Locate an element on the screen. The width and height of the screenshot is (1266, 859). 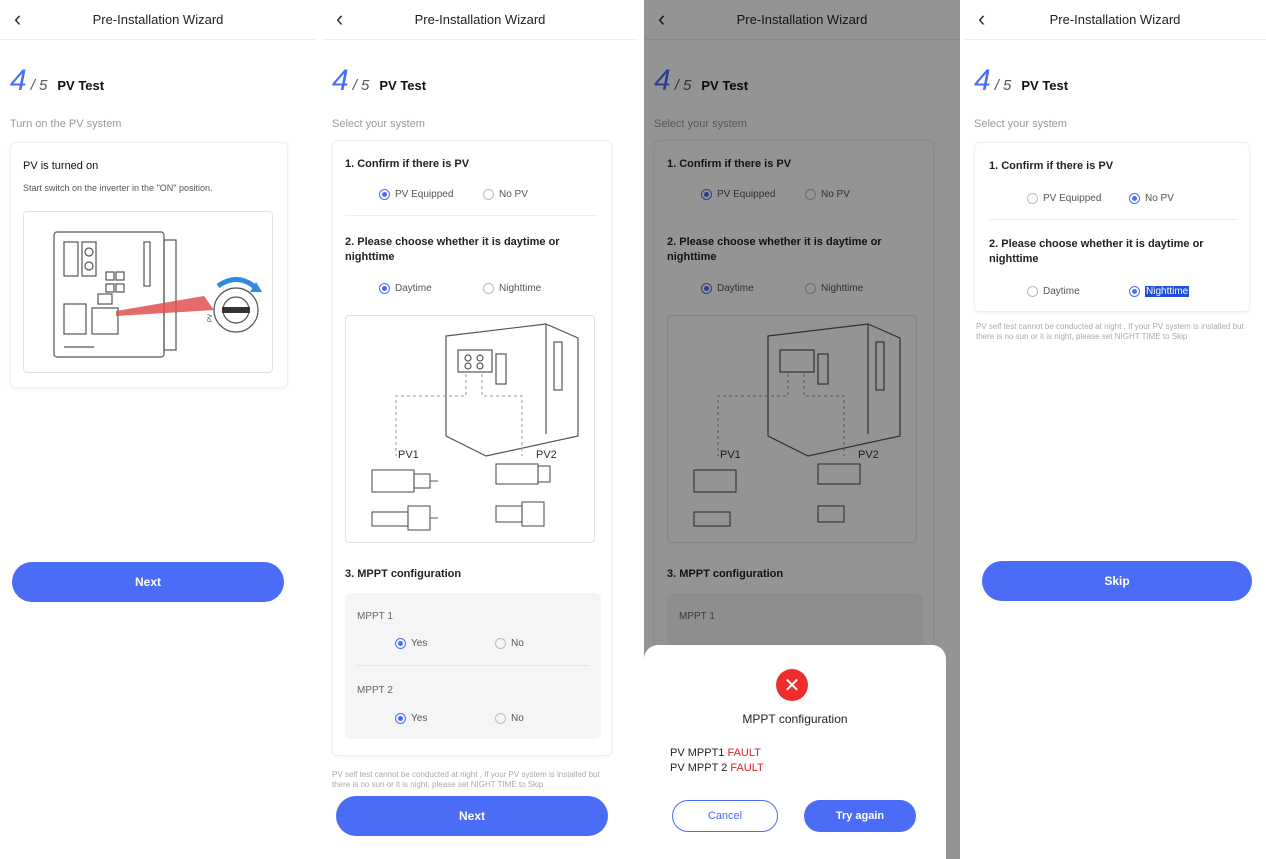
radio-mppt1-no: No is located at coordinates (509, 643).